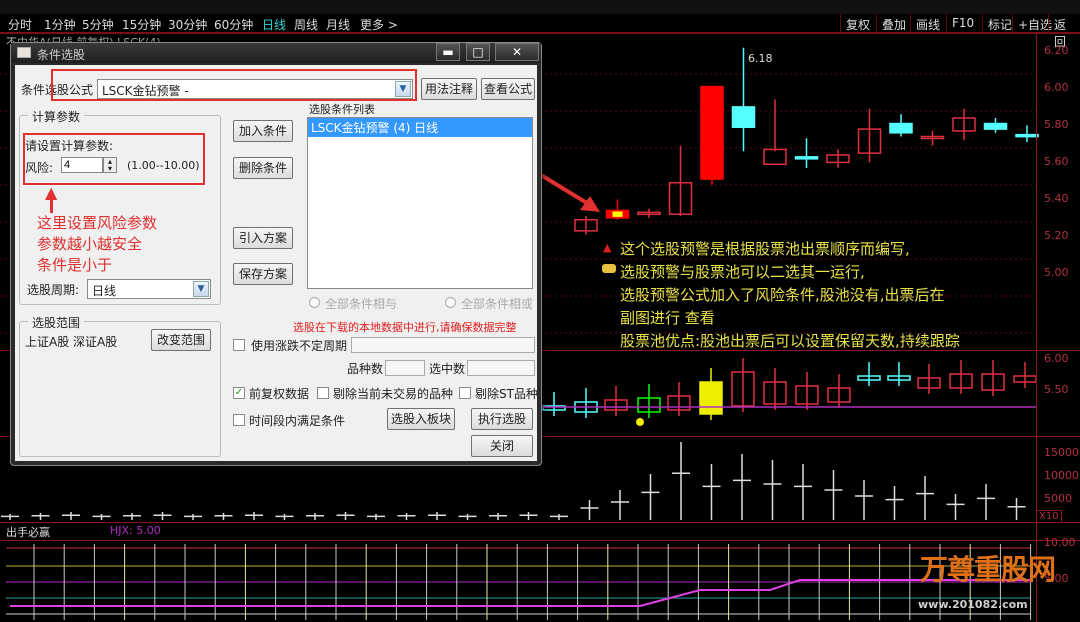 This screenshot has width=1080, height=622. Describe the element at coordinates (263, 238) in the screenshot. I see `import-plan-button: 引入方案` at that location.